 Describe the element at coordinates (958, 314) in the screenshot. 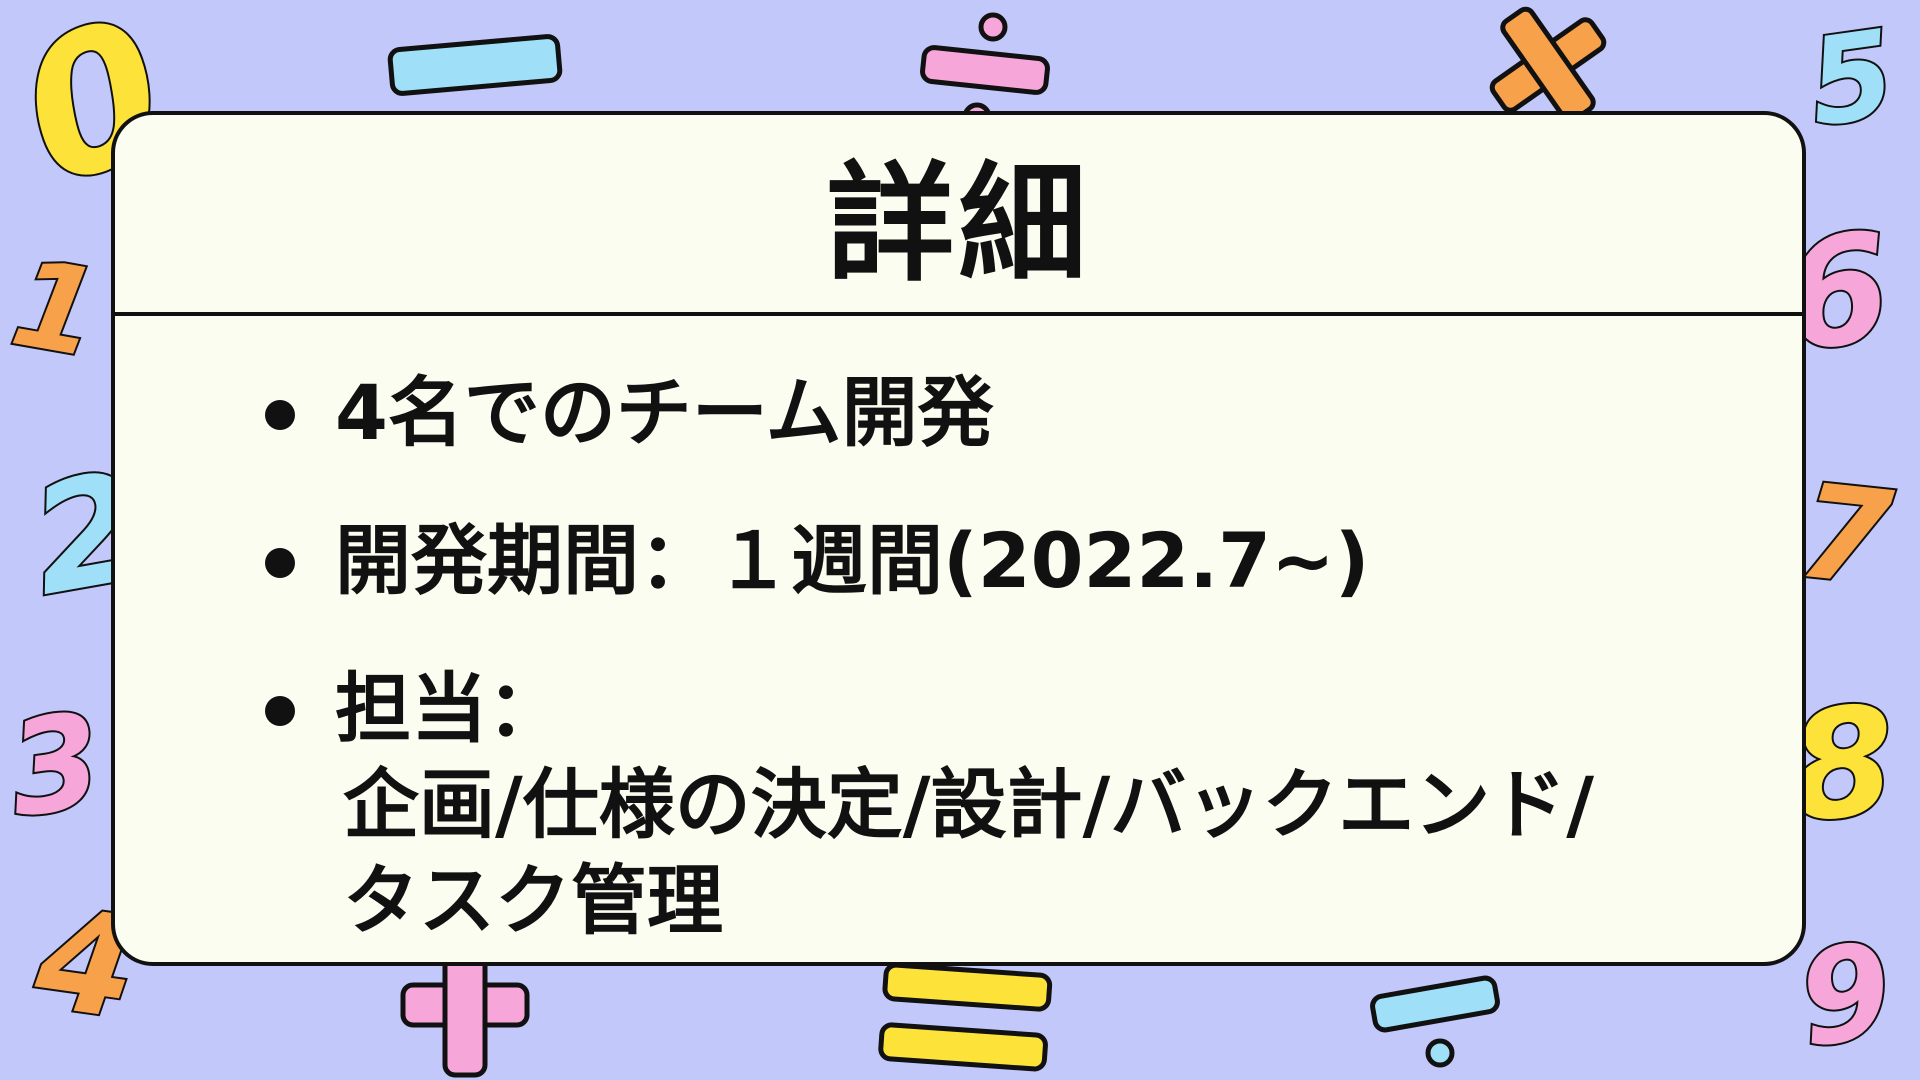

I see `title-divider` at that location.